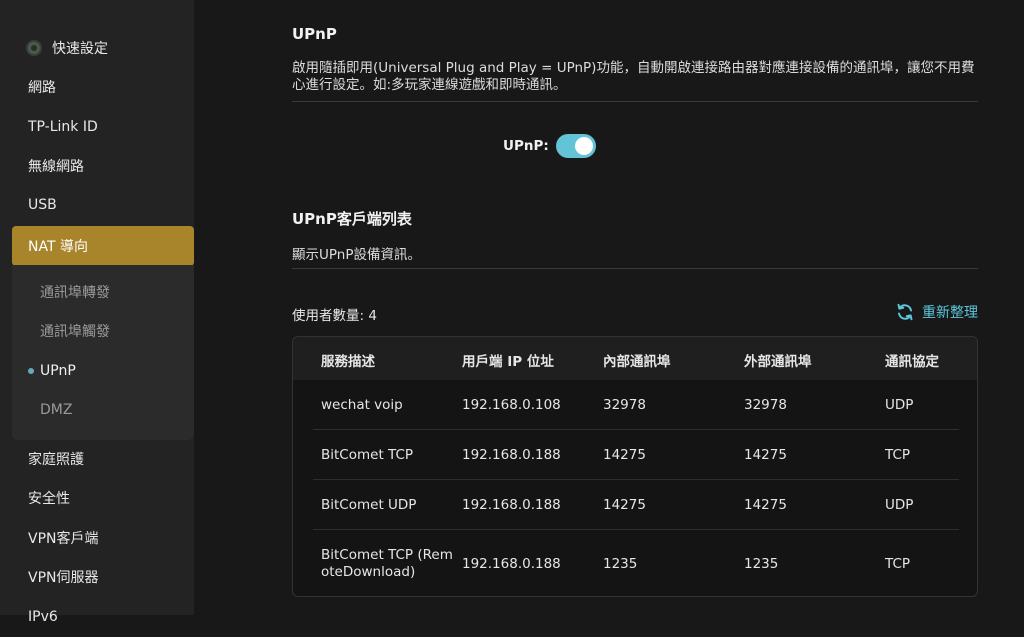 The image size is (1024, 637). I want to click on cell-service-line2: oteDownload), so click(368, 572).